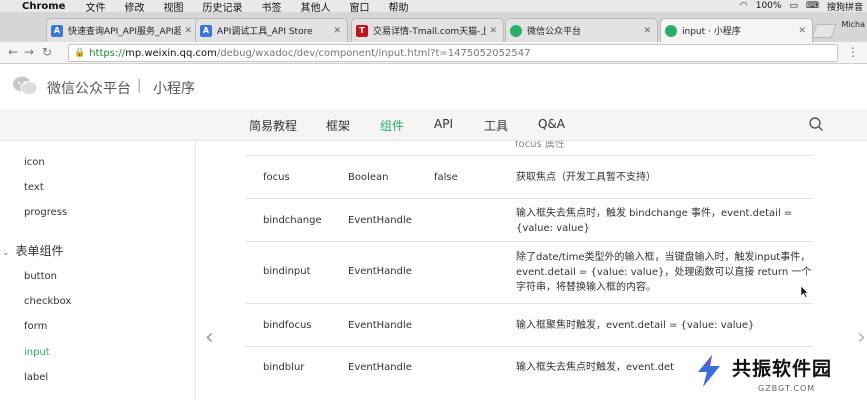 This screenshot has height=400, width=867. Describe the element at coordinates (273, 125) in the screenshot. I see `nav-tutorial: 简易教程` at that location.